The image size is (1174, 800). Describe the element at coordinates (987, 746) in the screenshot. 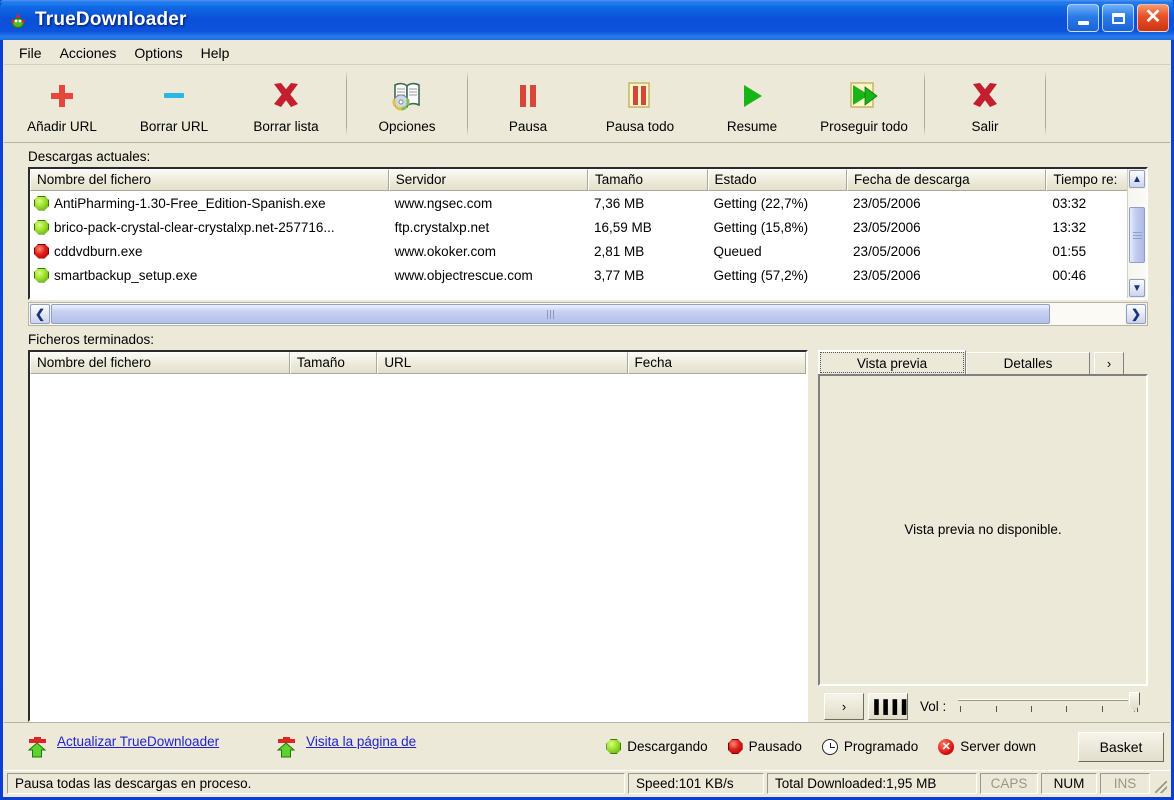

I see `legend-server-down: ✕ Server down` at that location.